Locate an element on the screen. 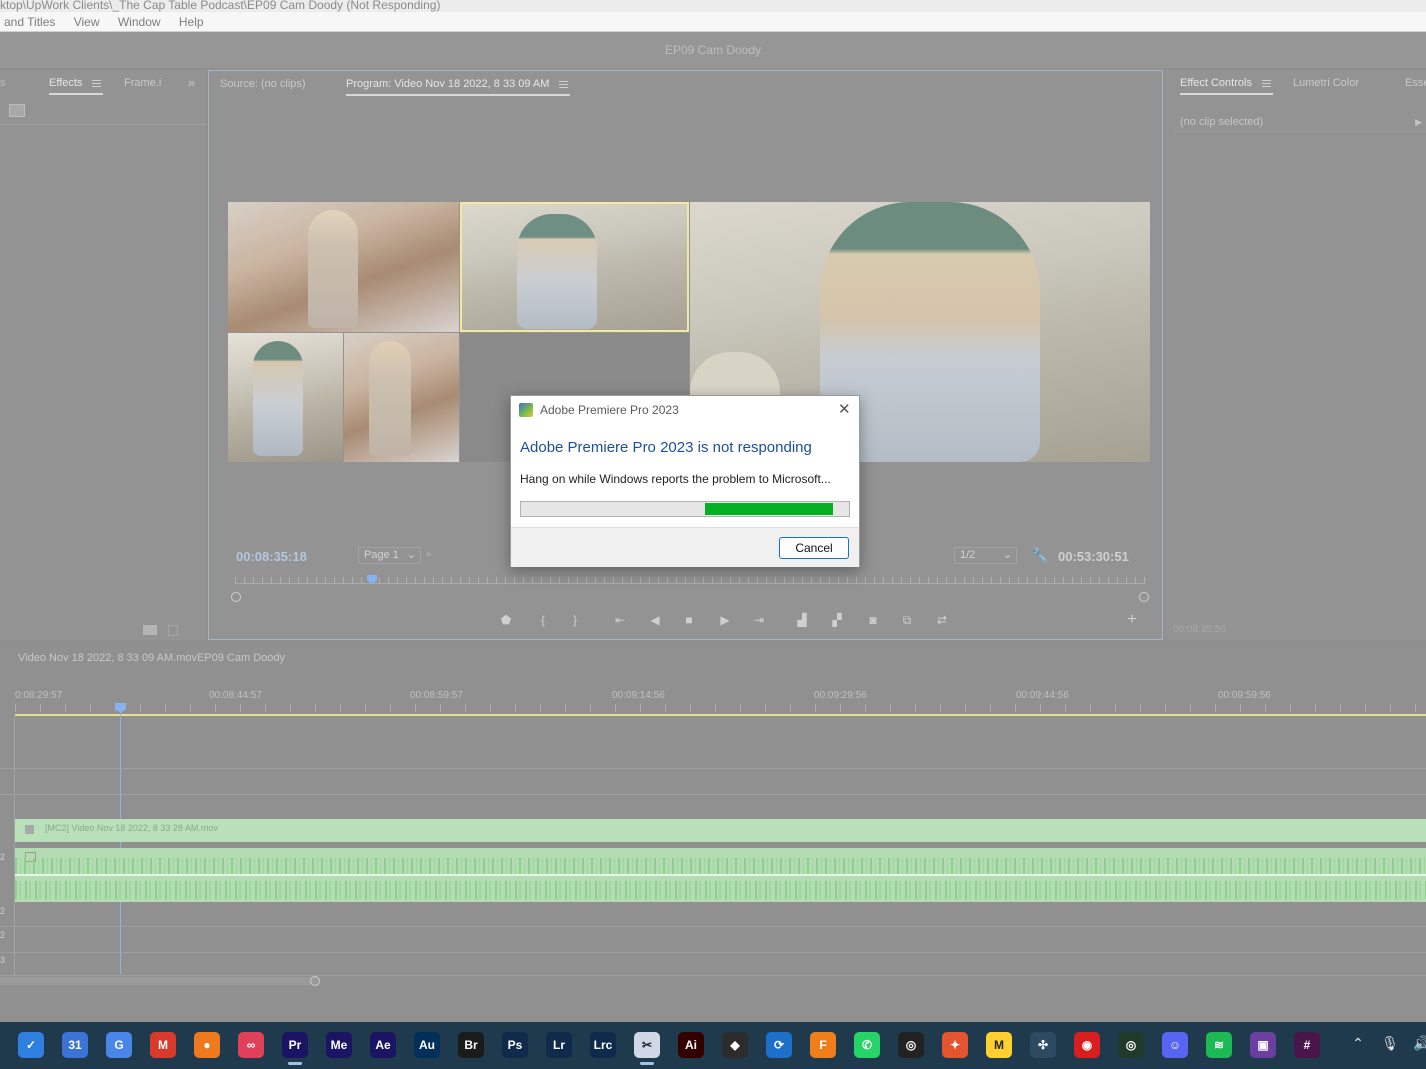 Image resolution: width=1426 pixels, height=1069 pixels. wrench-icon: 🔧 is located at coordinates (1039, 555).